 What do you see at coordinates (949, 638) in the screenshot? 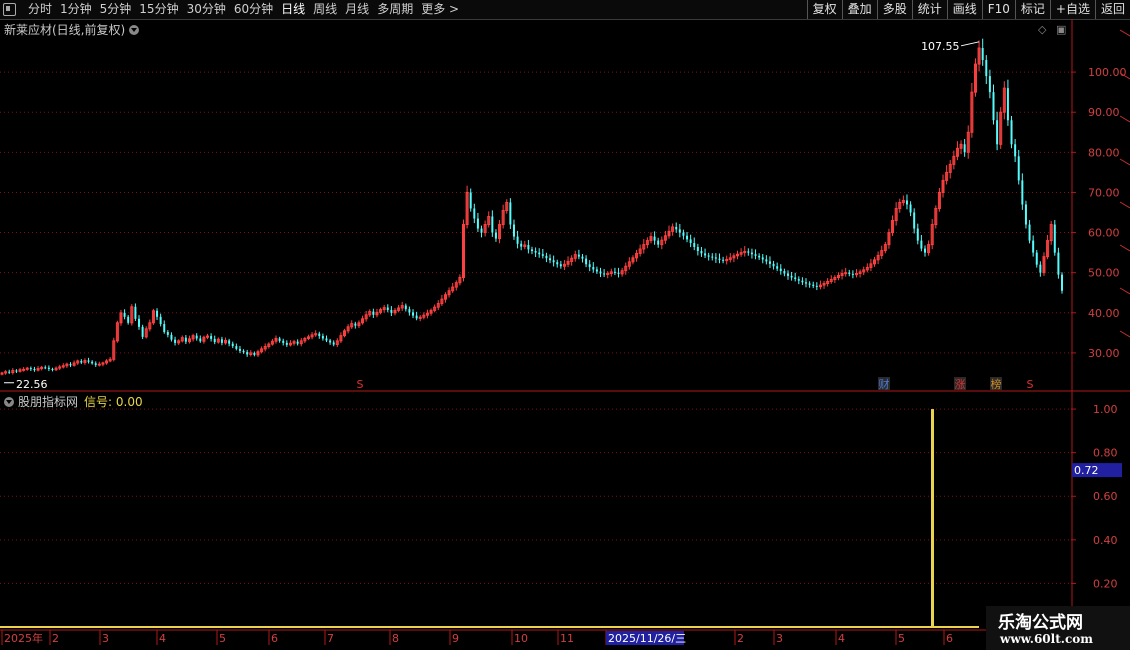
I see `x-label-16: 6` at bounding box center [949, 638].